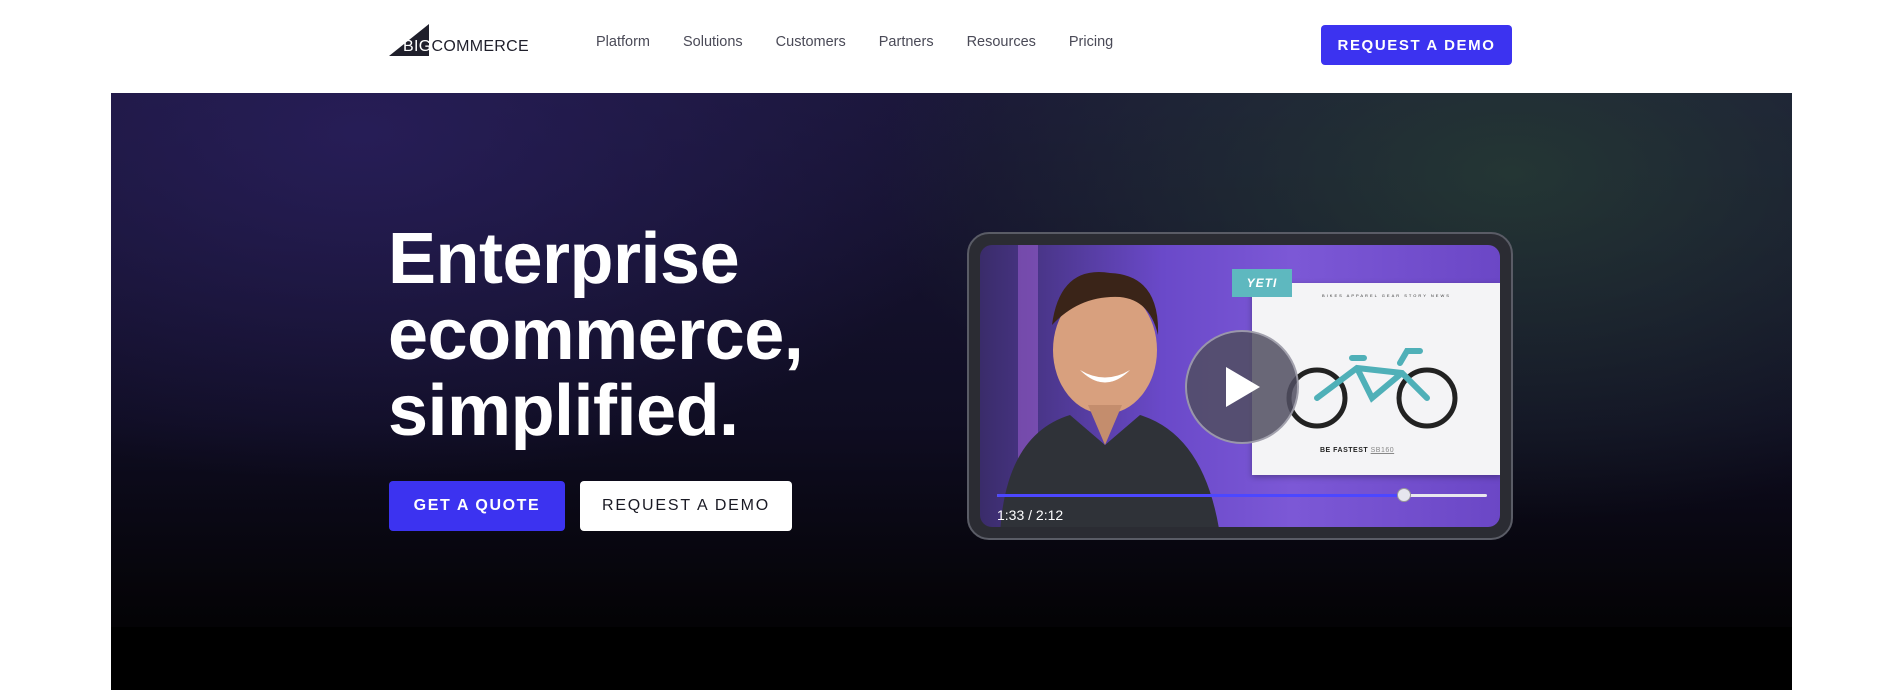 The image size is (1901, 690). What do you see at coordinates (1386, 295) in the screenshot?
I see `mockup-nav: BIKES APPAREL GEAR STORY NEWS` at bounding box center [1386, 295].